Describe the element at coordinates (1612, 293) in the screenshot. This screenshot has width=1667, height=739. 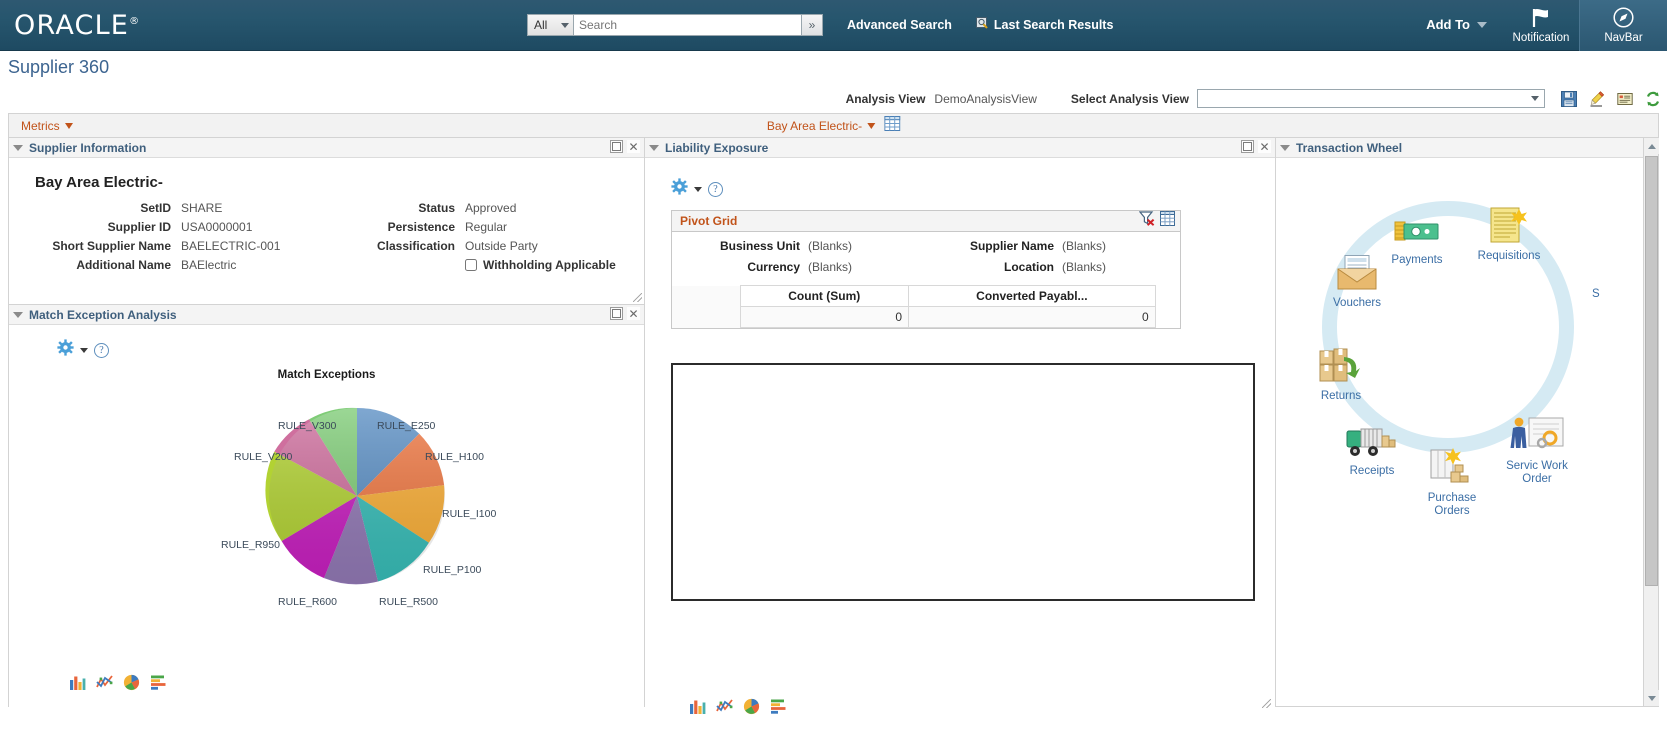
I see `wheel-node-truncated: S` at that location.